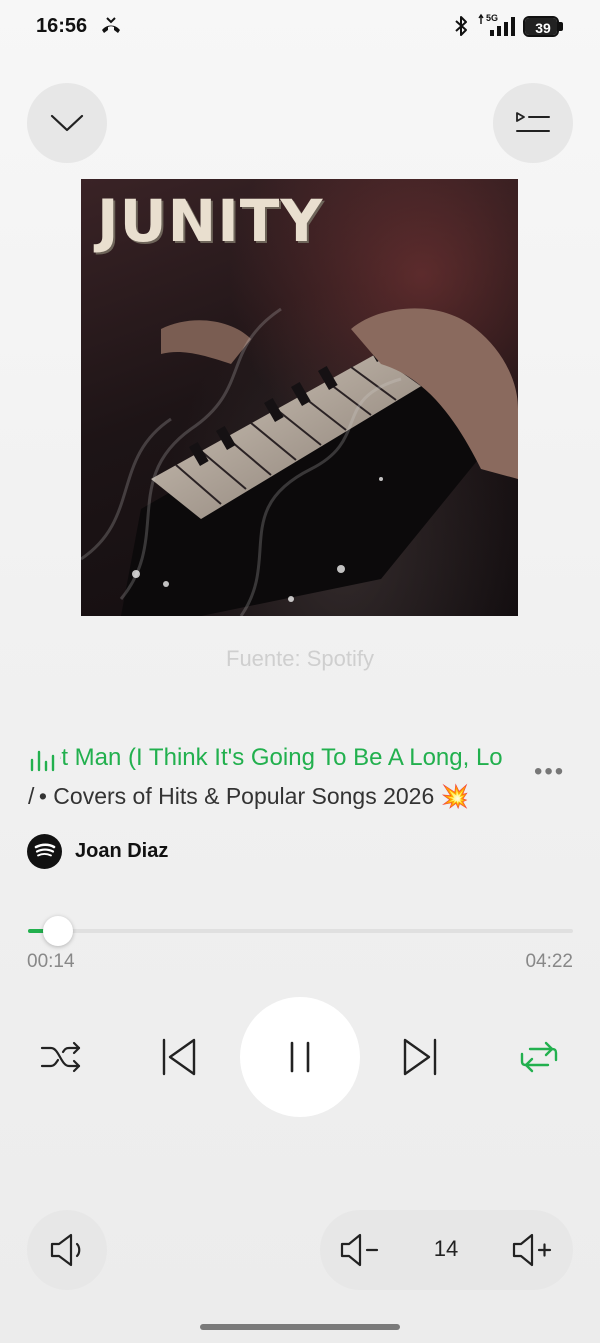  Describe the element at coordinates (300, 27) in the screenshot. I see `status-bar: 16:56 5G 39` at that location.